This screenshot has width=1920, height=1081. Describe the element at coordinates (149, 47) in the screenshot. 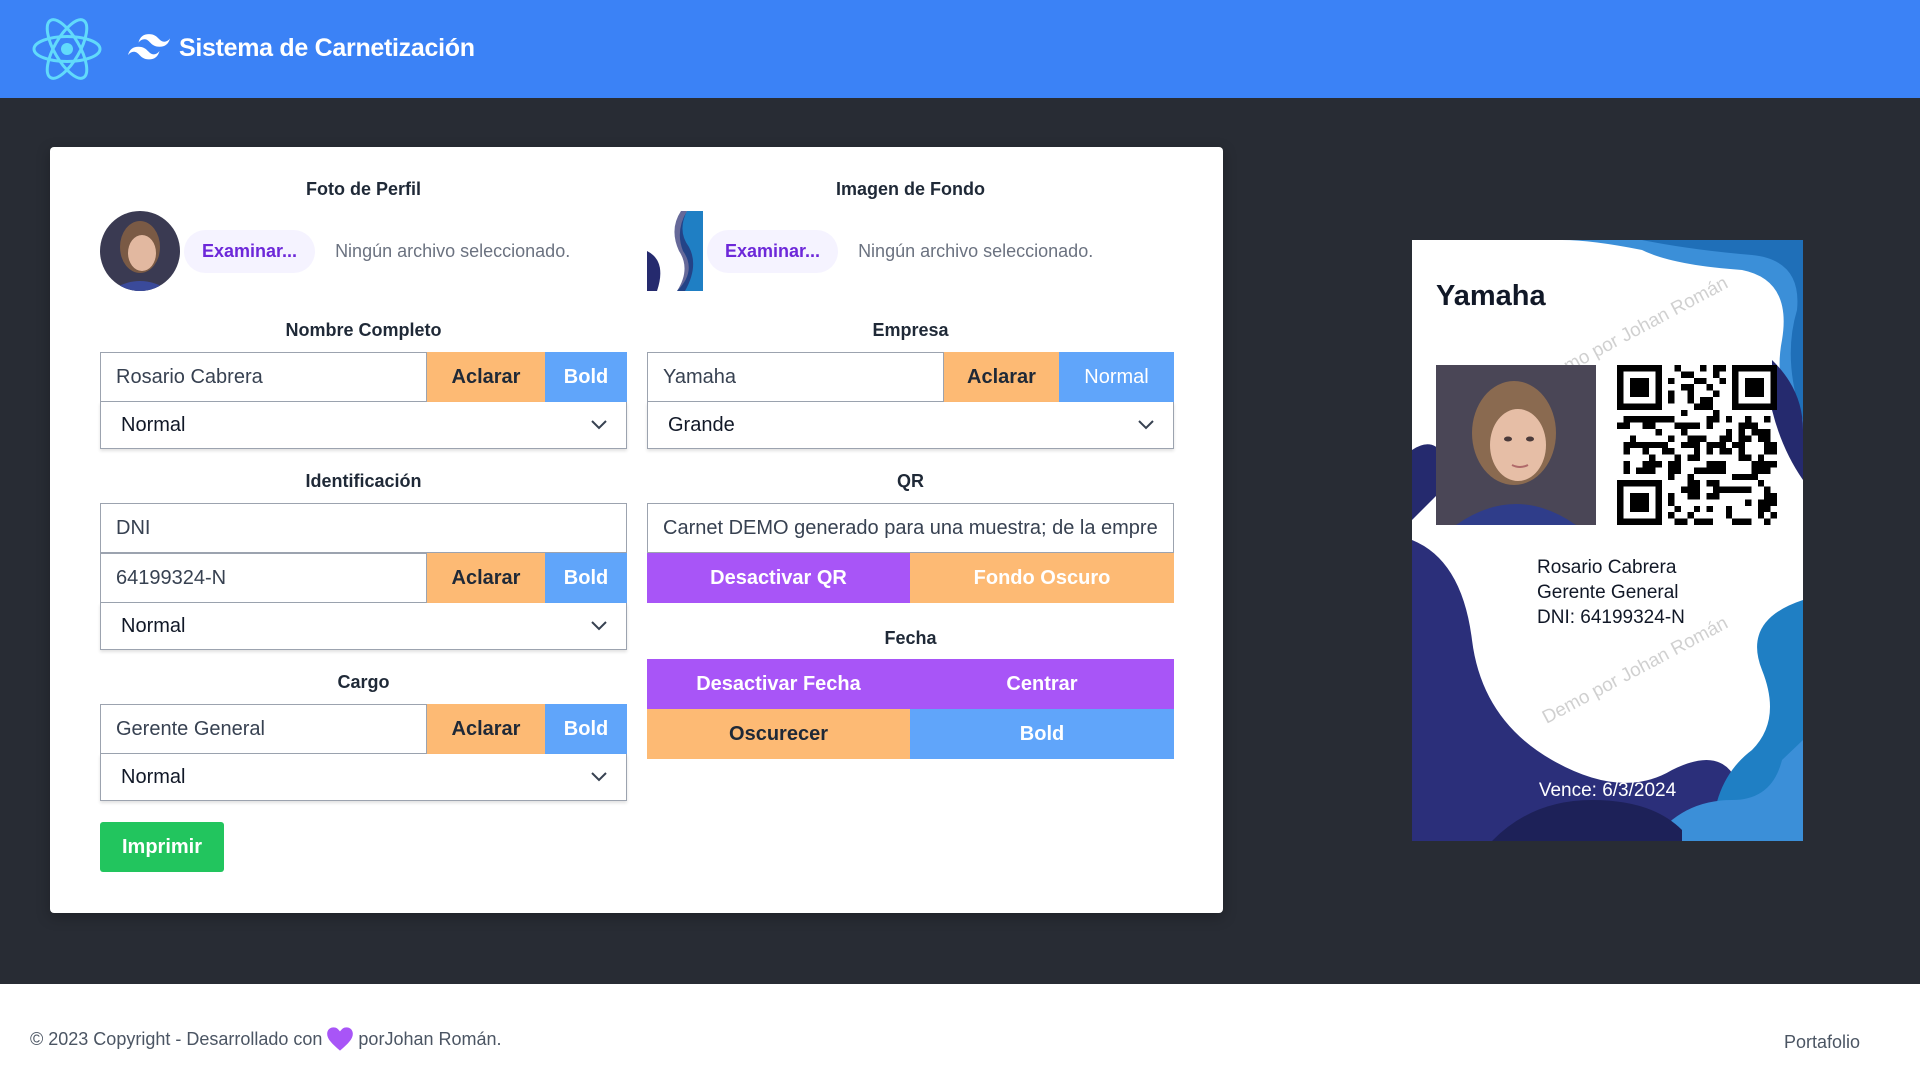

I see `tailwind-wave-icon` at that location.